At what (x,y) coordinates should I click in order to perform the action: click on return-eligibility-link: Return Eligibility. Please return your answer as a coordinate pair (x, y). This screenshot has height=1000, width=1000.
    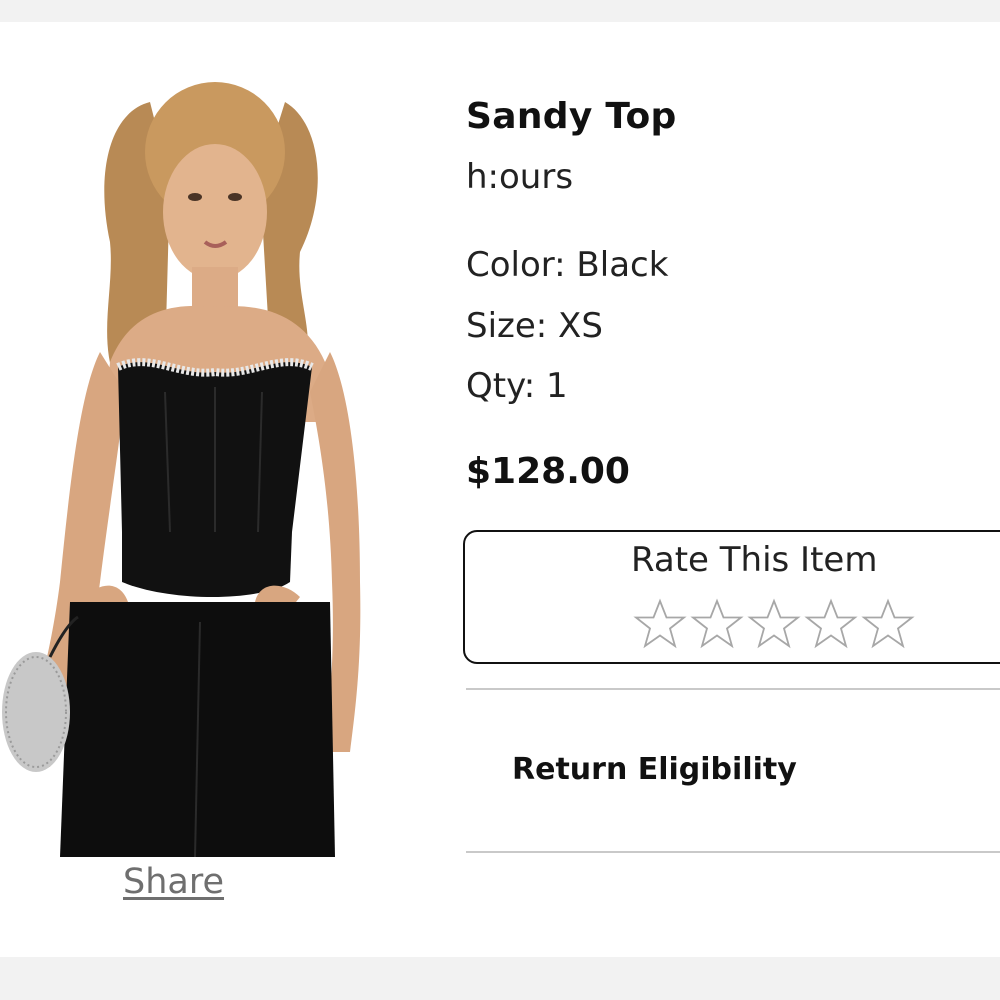
    Looking at the image, I should click on (654, 769).